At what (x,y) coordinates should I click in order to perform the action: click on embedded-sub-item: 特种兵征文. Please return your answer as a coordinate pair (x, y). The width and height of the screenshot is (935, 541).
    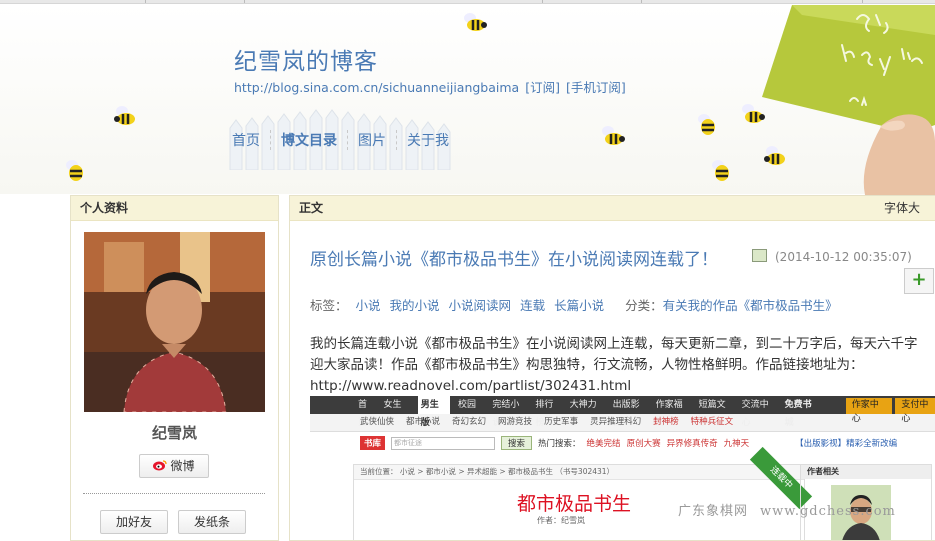
    Looking at the image, I should click on (712, 422).